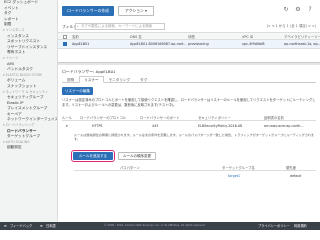 The height and width of the screenshot is (240, 320). What do you see at coordinates (88, 11) in the screenshot?
I see `create-load-balancer-button: ロードバランサーの作成` at bounding box center [88, 11].